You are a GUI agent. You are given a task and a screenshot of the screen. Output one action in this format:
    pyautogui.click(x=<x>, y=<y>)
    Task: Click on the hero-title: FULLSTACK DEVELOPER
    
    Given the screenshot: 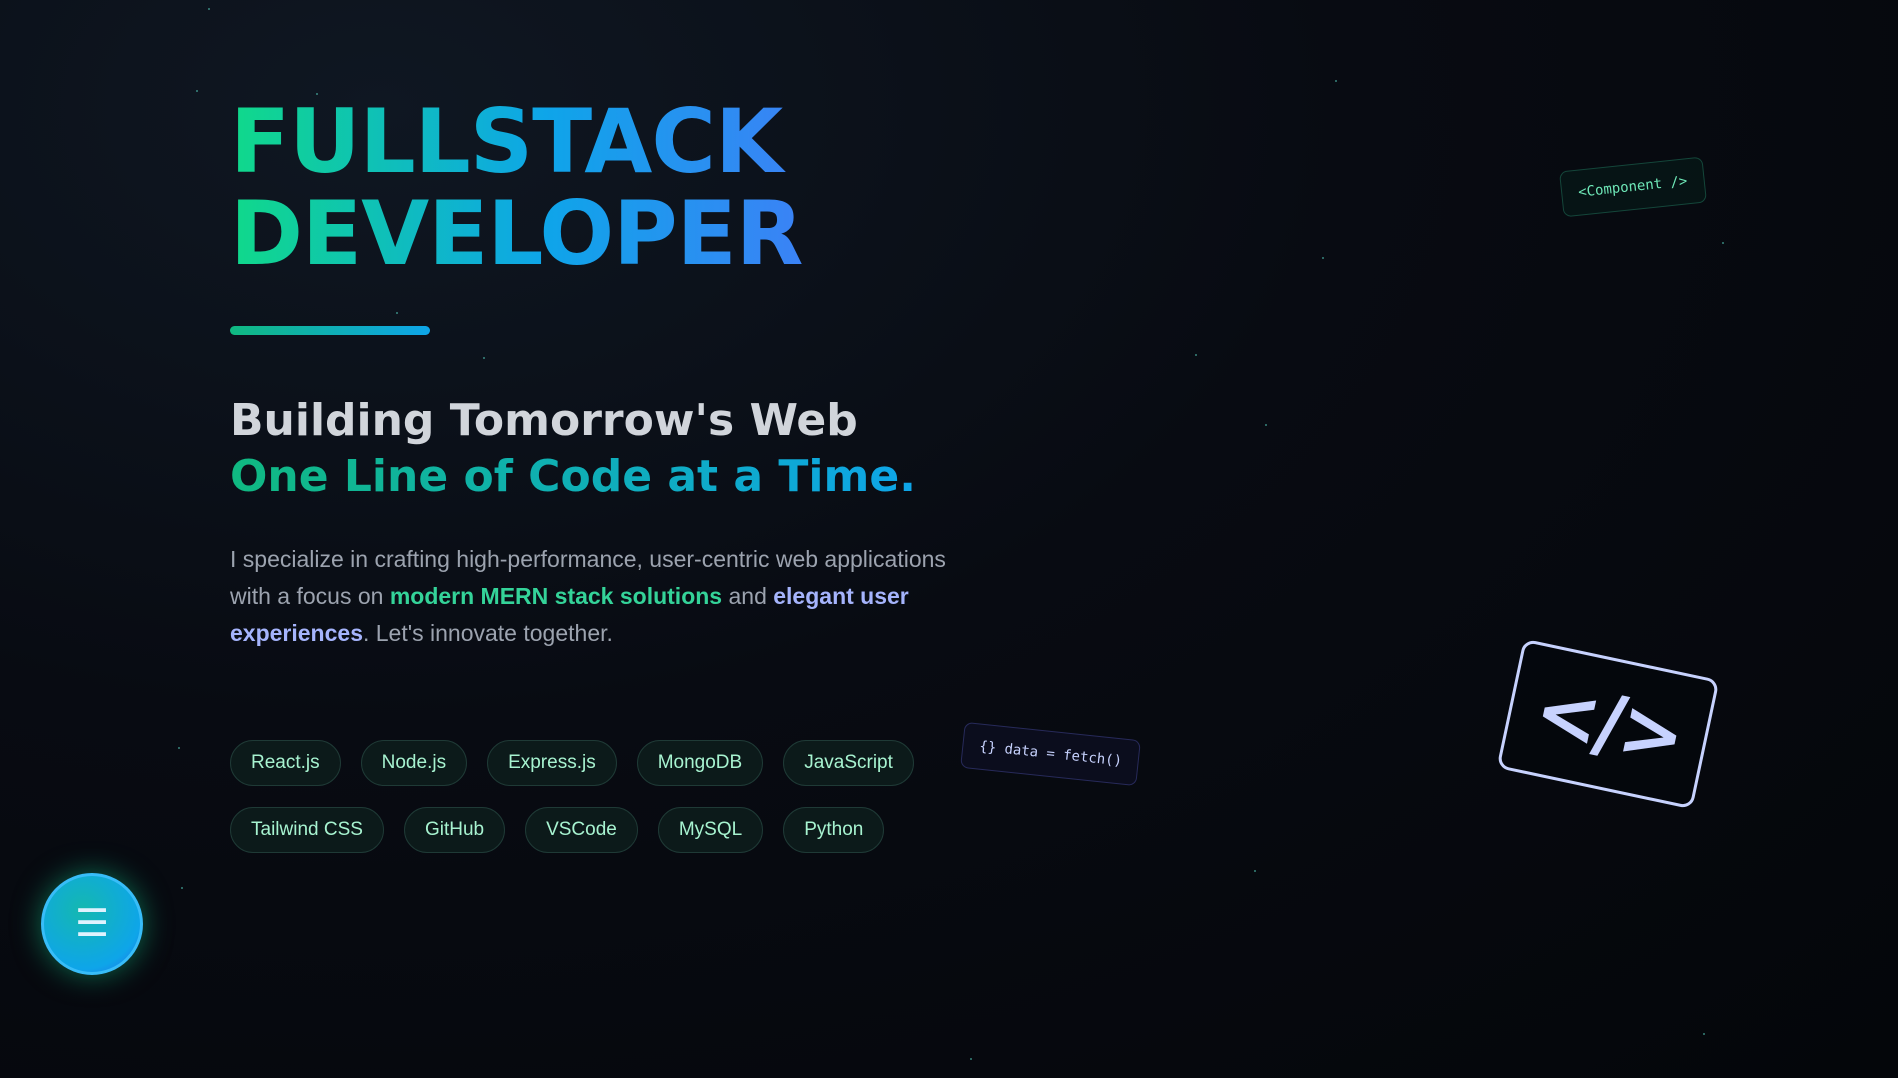 What is the action you would take?
    pyautogui.click(x=516, y=188)
    